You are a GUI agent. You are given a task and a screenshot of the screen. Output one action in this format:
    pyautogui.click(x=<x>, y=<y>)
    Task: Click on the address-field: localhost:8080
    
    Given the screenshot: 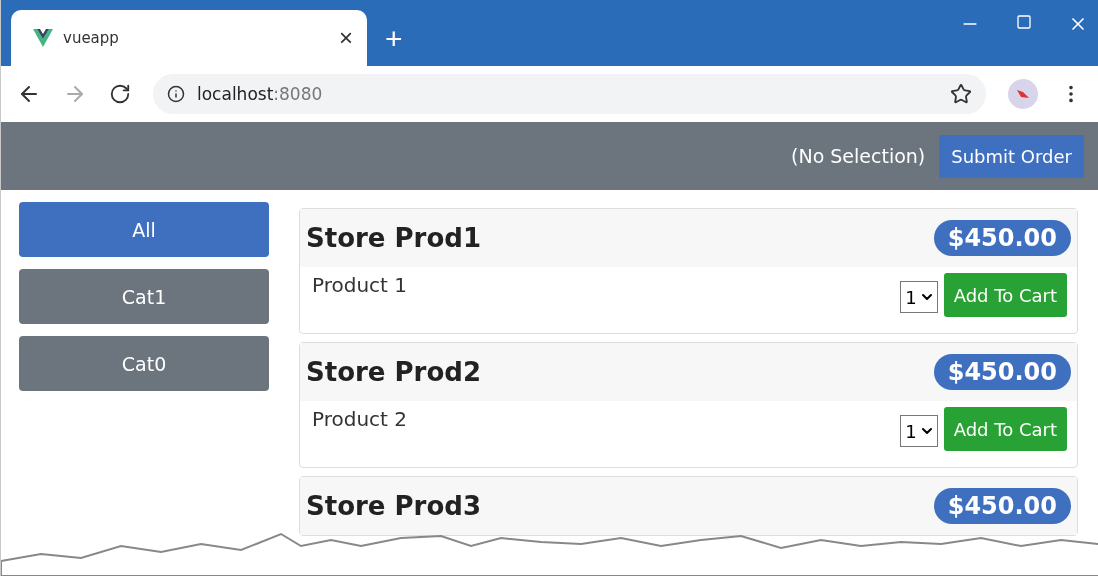 What is the action you would take?
    pyautogui.click(x=569, y=94)
    